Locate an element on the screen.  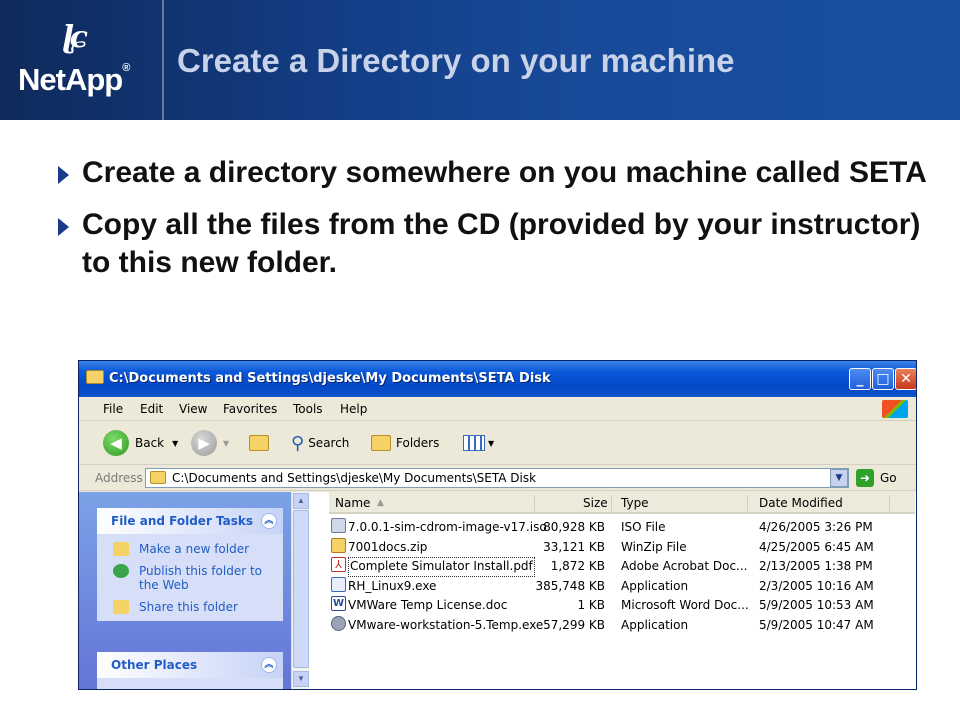
scroll-down-icon: ▼ is located at coordinates (301, 679).